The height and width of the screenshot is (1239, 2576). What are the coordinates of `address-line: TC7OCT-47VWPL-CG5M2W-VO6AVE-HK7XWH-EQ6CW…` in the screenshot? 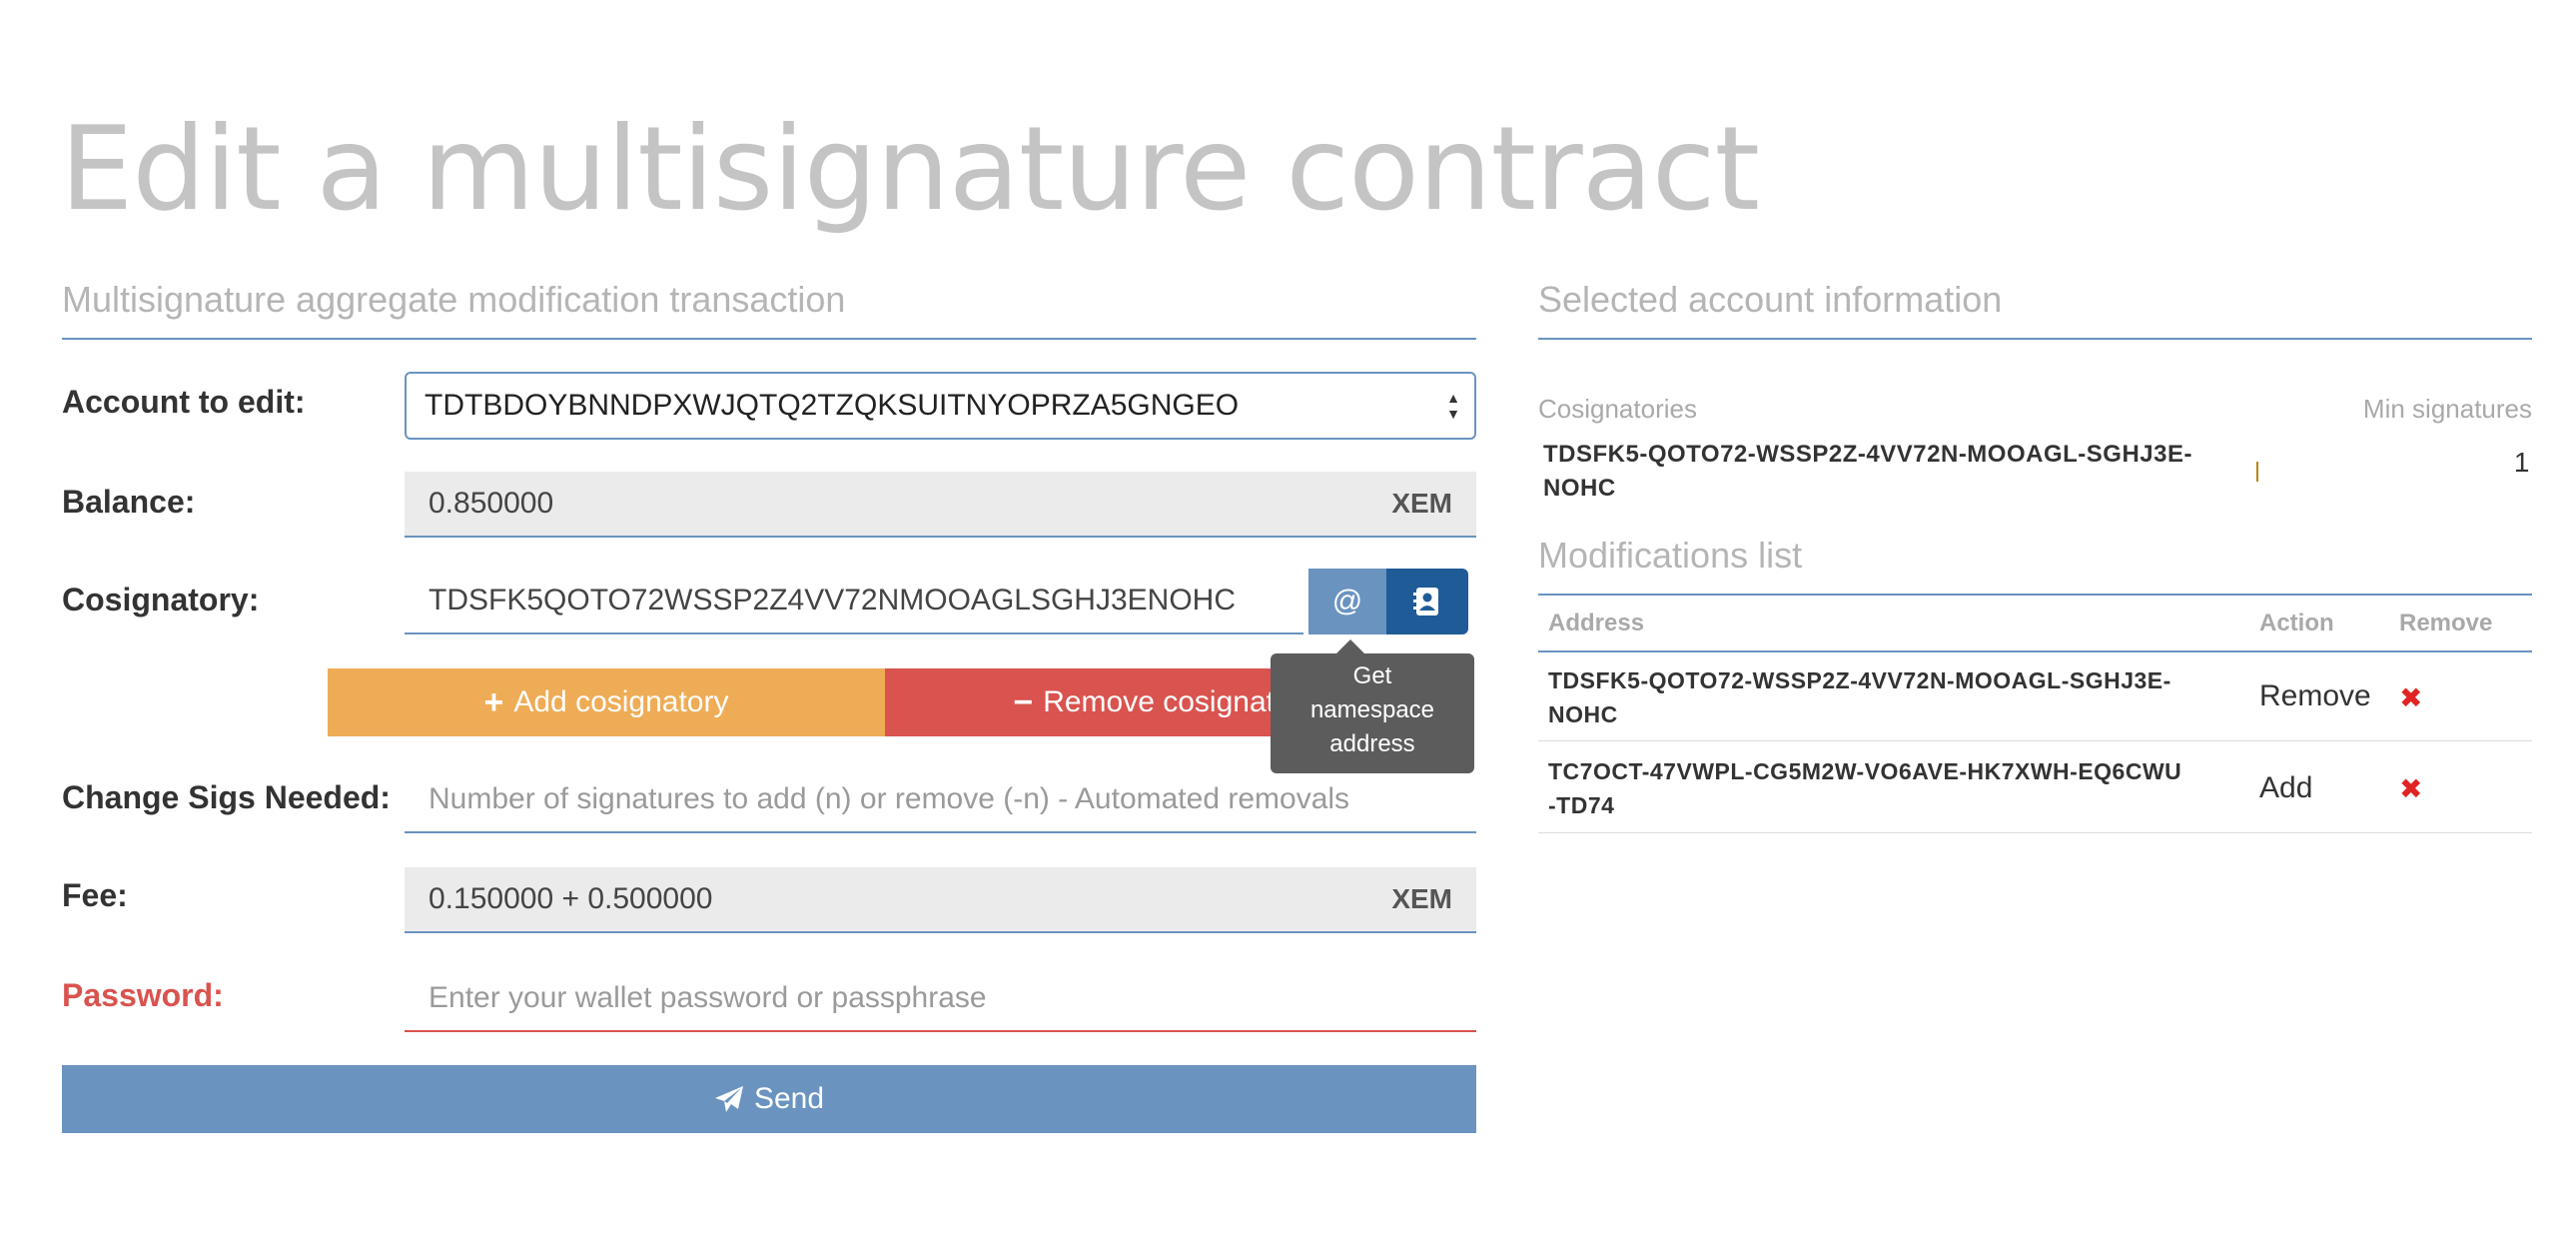 It's located at (1865, 771).